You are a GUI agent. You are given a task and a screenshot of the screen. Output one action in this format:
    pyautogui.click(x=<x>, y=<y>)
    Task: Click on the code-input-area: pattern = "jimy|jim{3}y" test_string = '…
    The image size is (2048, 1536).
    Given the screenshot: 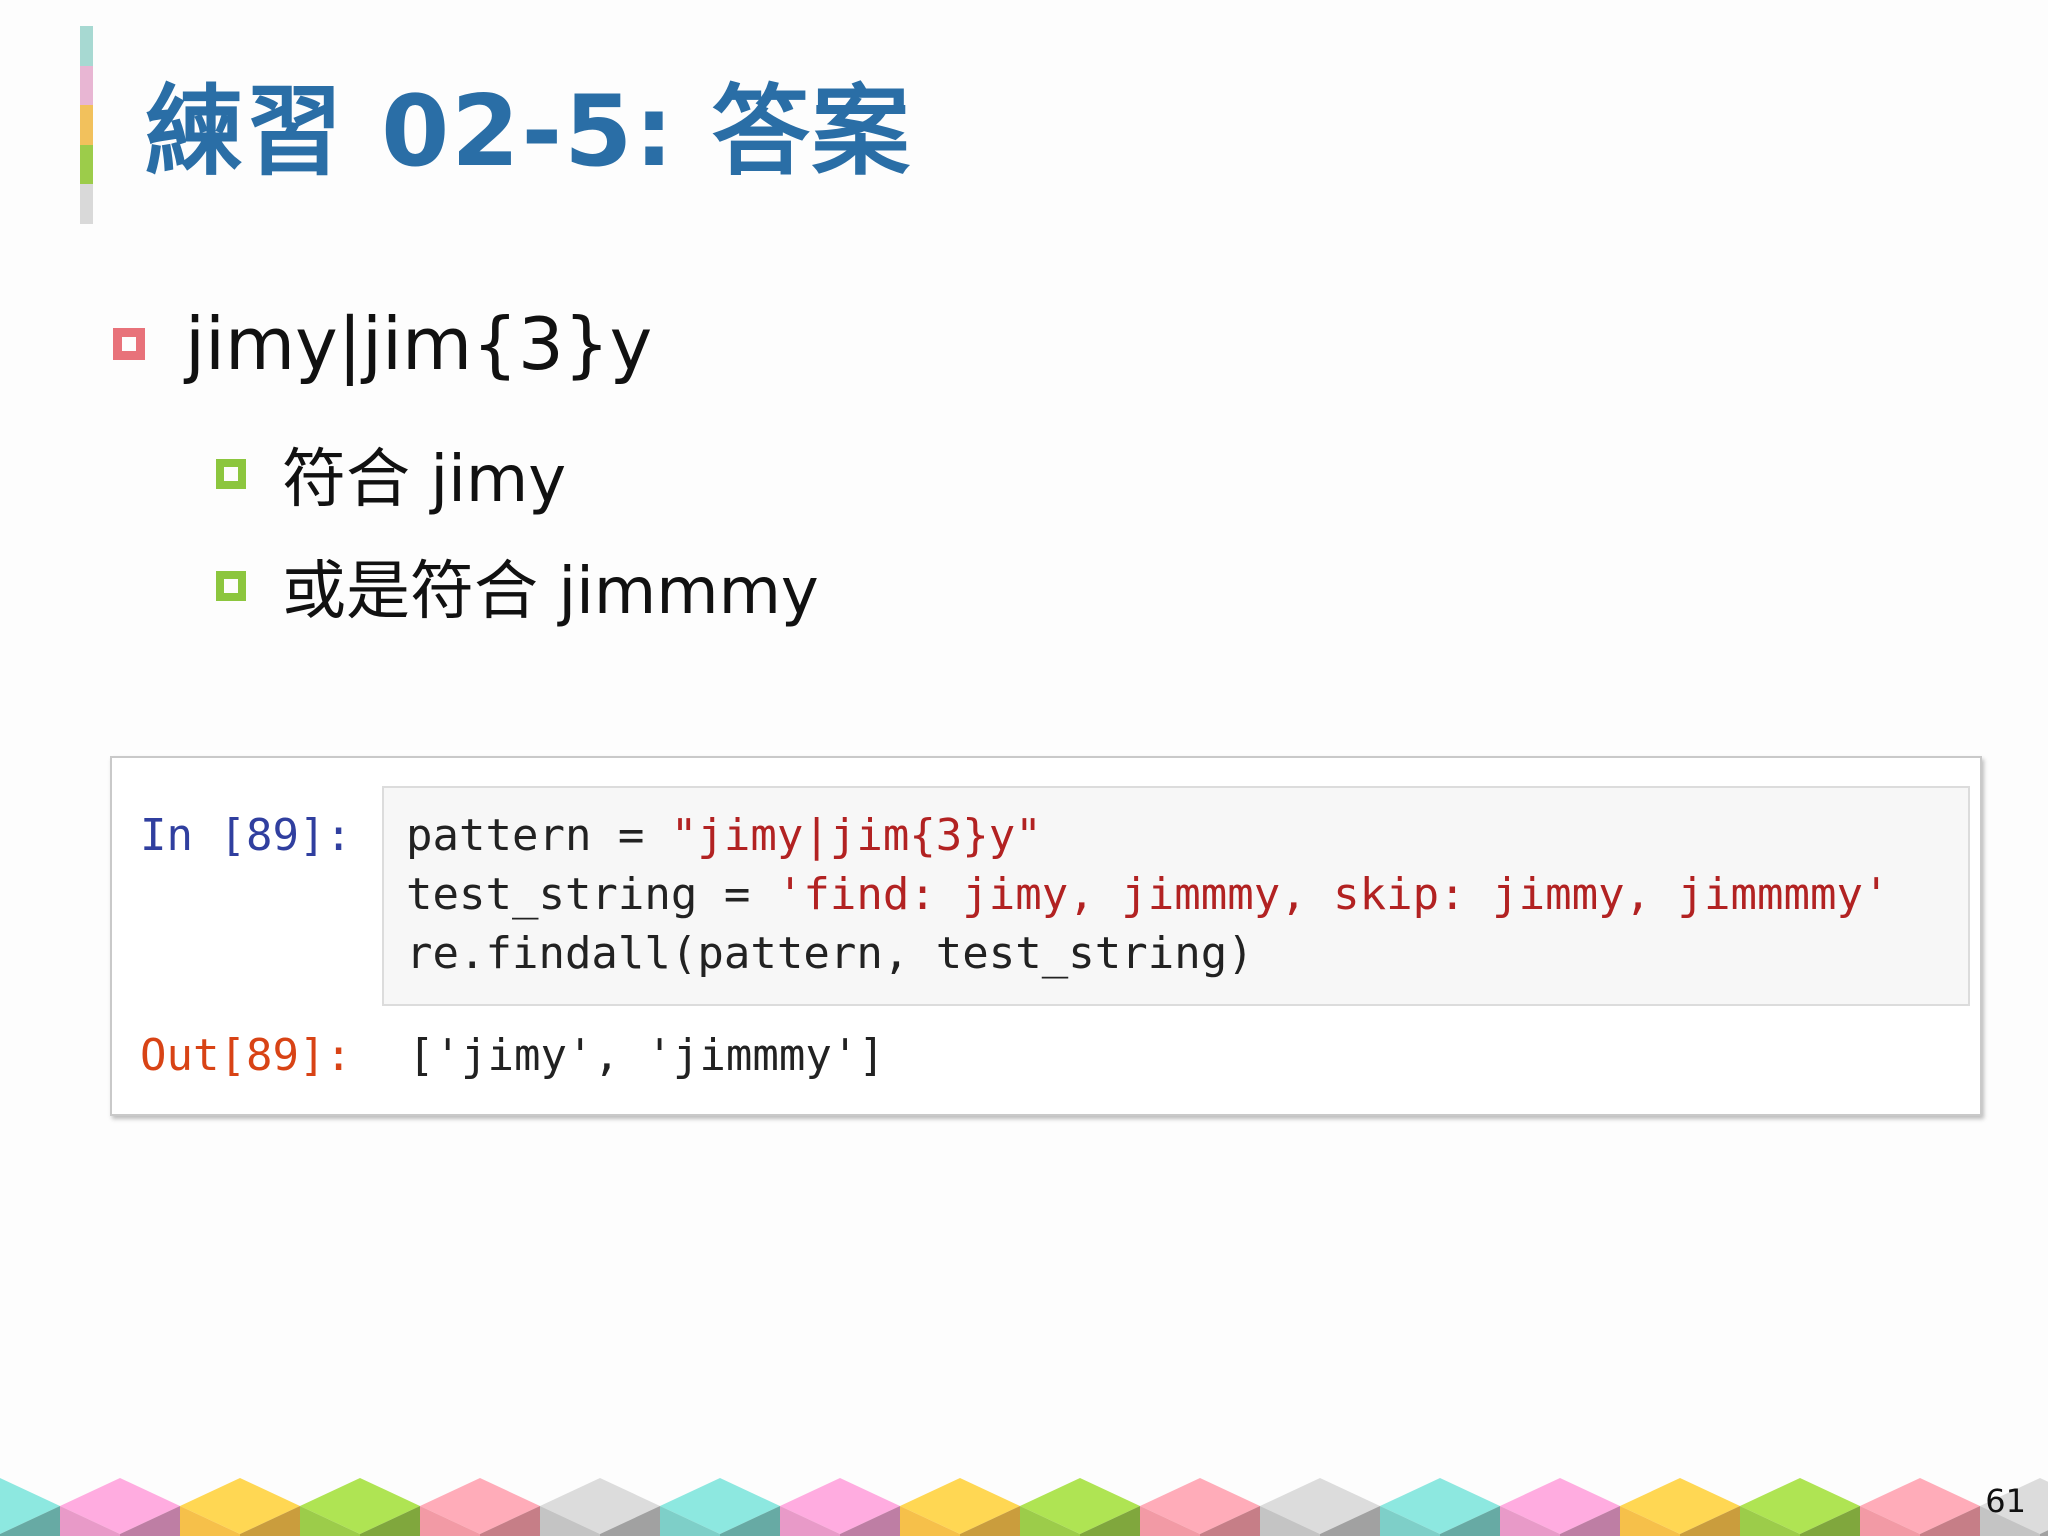 What is the action you would take?
    pyautogui.click(x=1176, y=896)
    